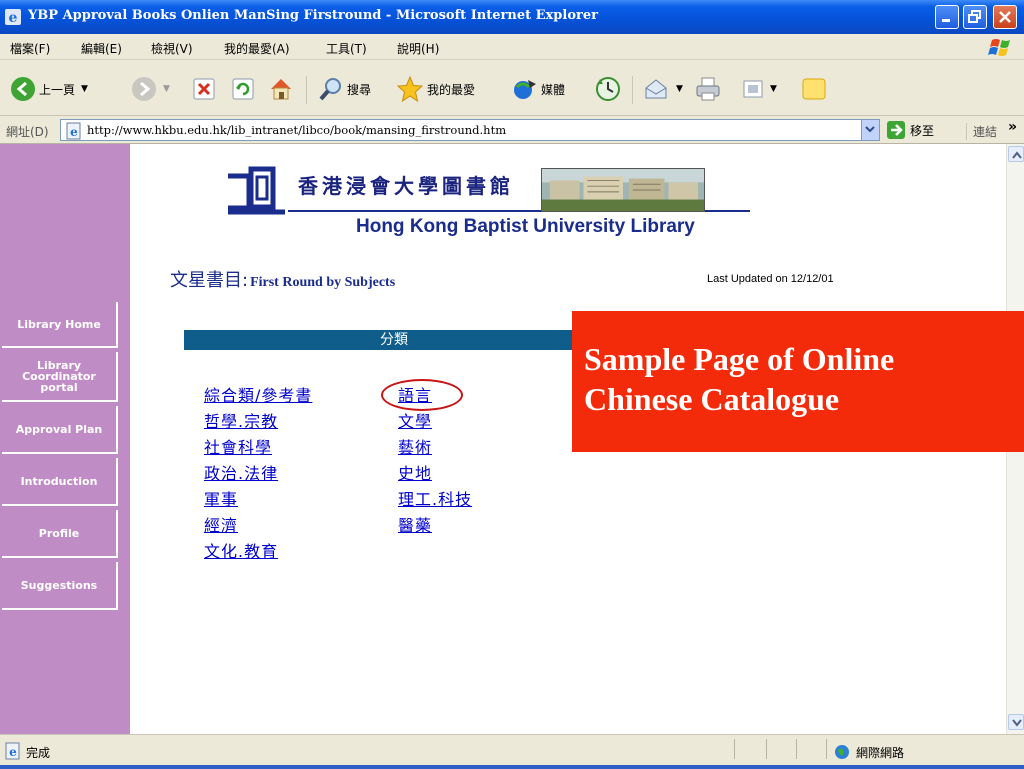  I want to click on menu-edit: 編輯(E), so click(101, 48).